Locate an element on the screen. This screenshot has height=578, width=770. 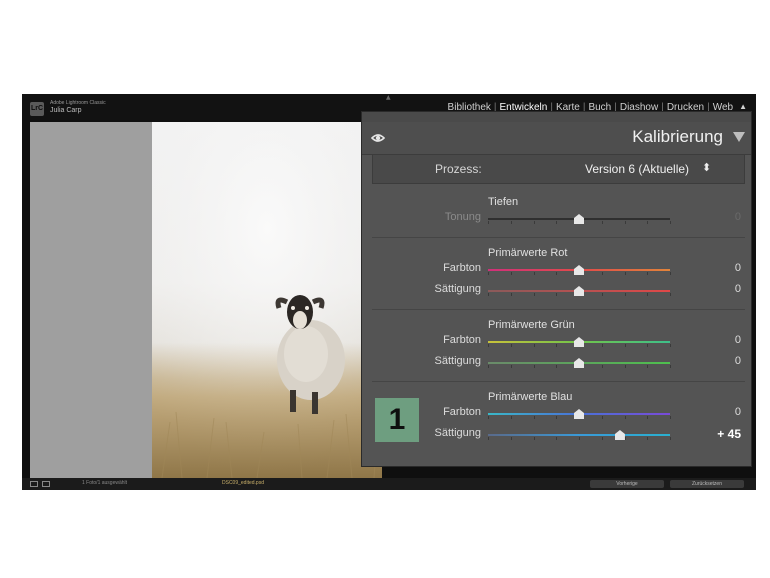
user-name: Julia Carp is located at coordinates (66, 110).